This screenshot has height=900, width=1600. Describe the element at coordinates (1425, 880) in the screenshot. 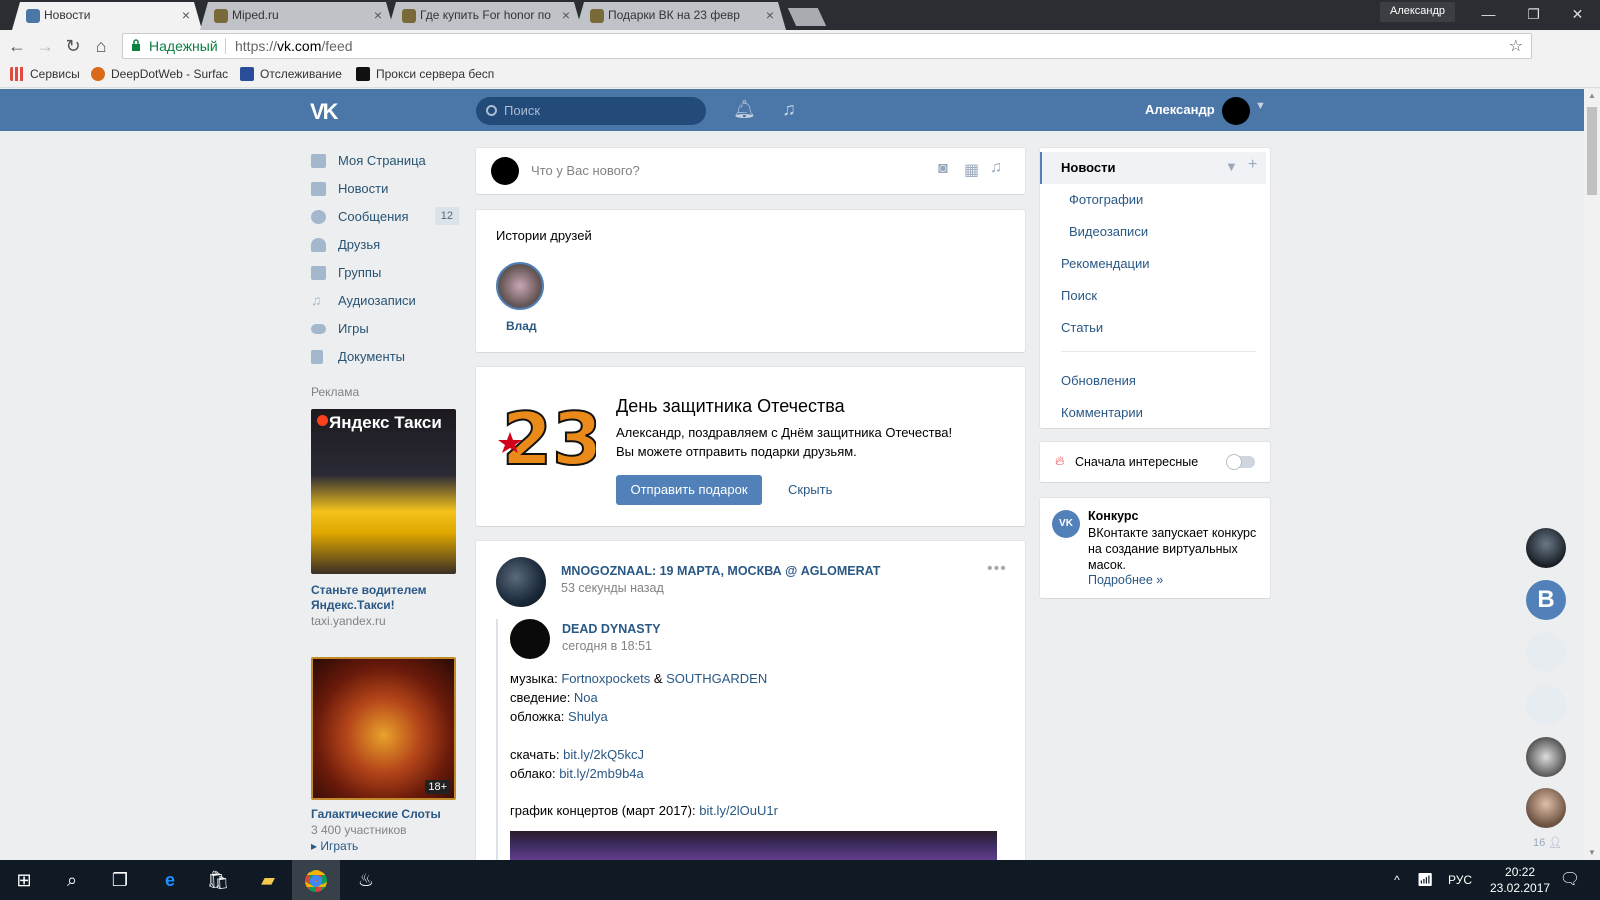

I see `wifi-icon: 📶︎` at that location.